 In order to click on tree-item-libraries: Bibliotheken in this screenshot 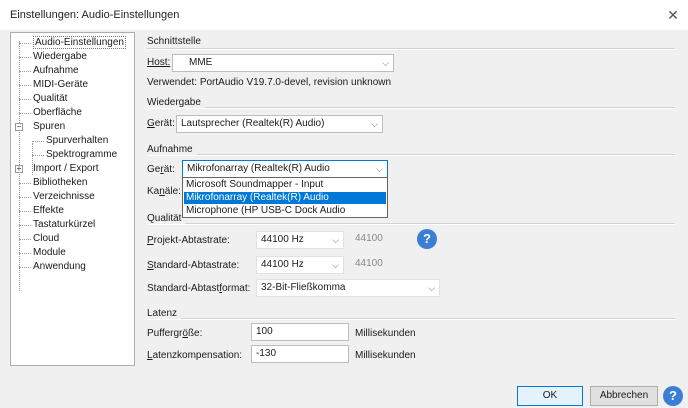, I will do `click(60, 183)`.